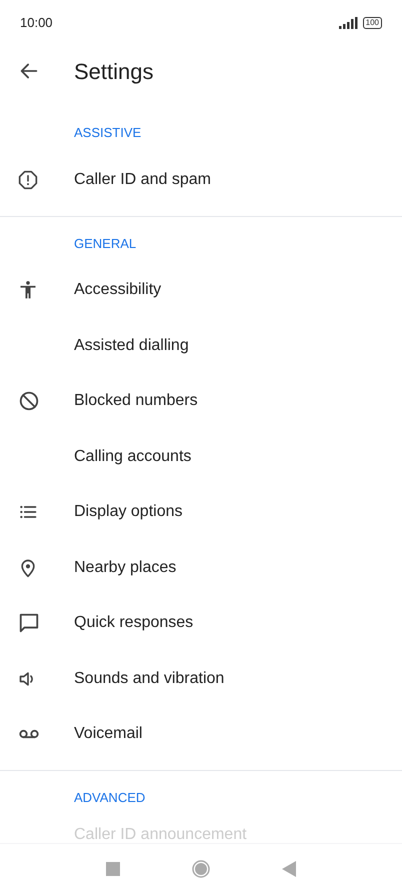 Image resolution: width=402 pixels, height=893 pixels. I want to click on recents-button, so click(113, 869).